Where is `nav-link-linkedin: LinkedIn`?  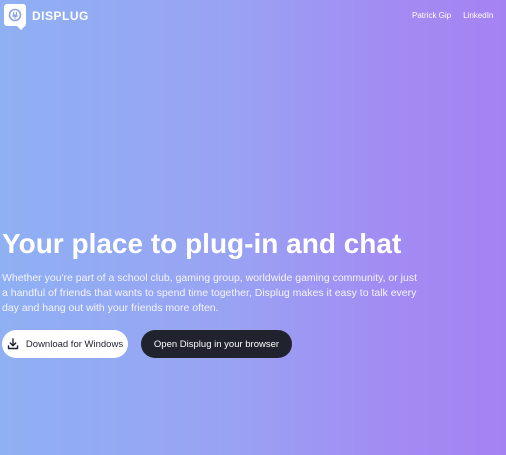
nav-link-linkedin: LinkedIn is located at coordinates (478, 15).